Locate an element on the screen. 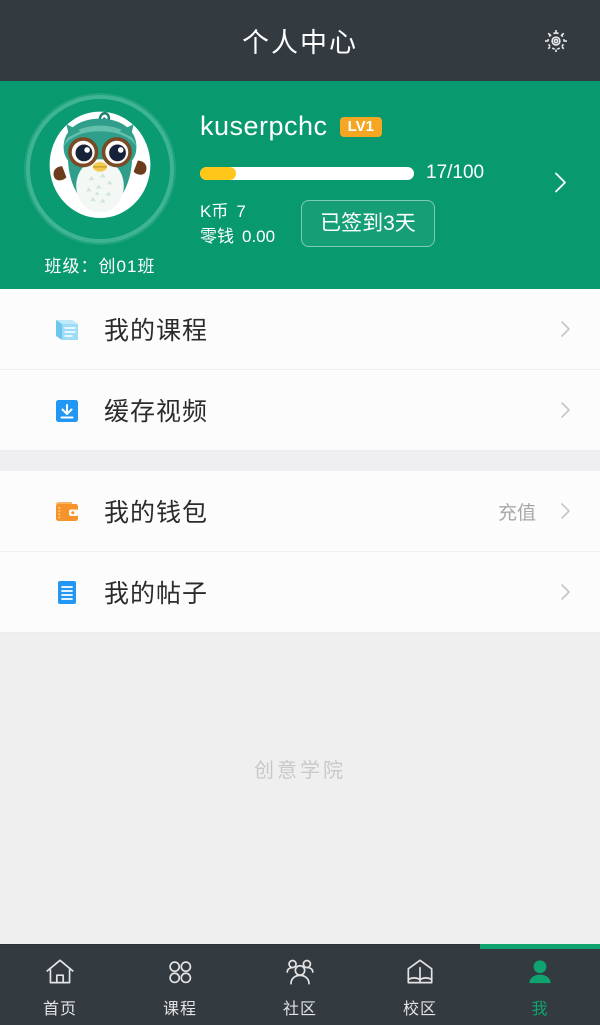  profile-detail-button is located at coordinates (561, 185).